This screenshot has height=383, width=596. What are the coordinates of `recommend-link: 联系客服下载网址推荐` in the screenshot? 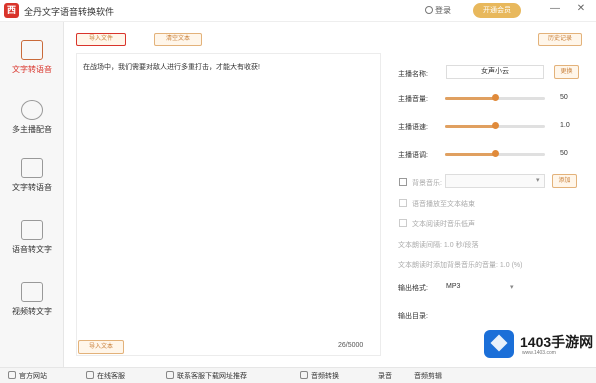 It's located at (206, 376).